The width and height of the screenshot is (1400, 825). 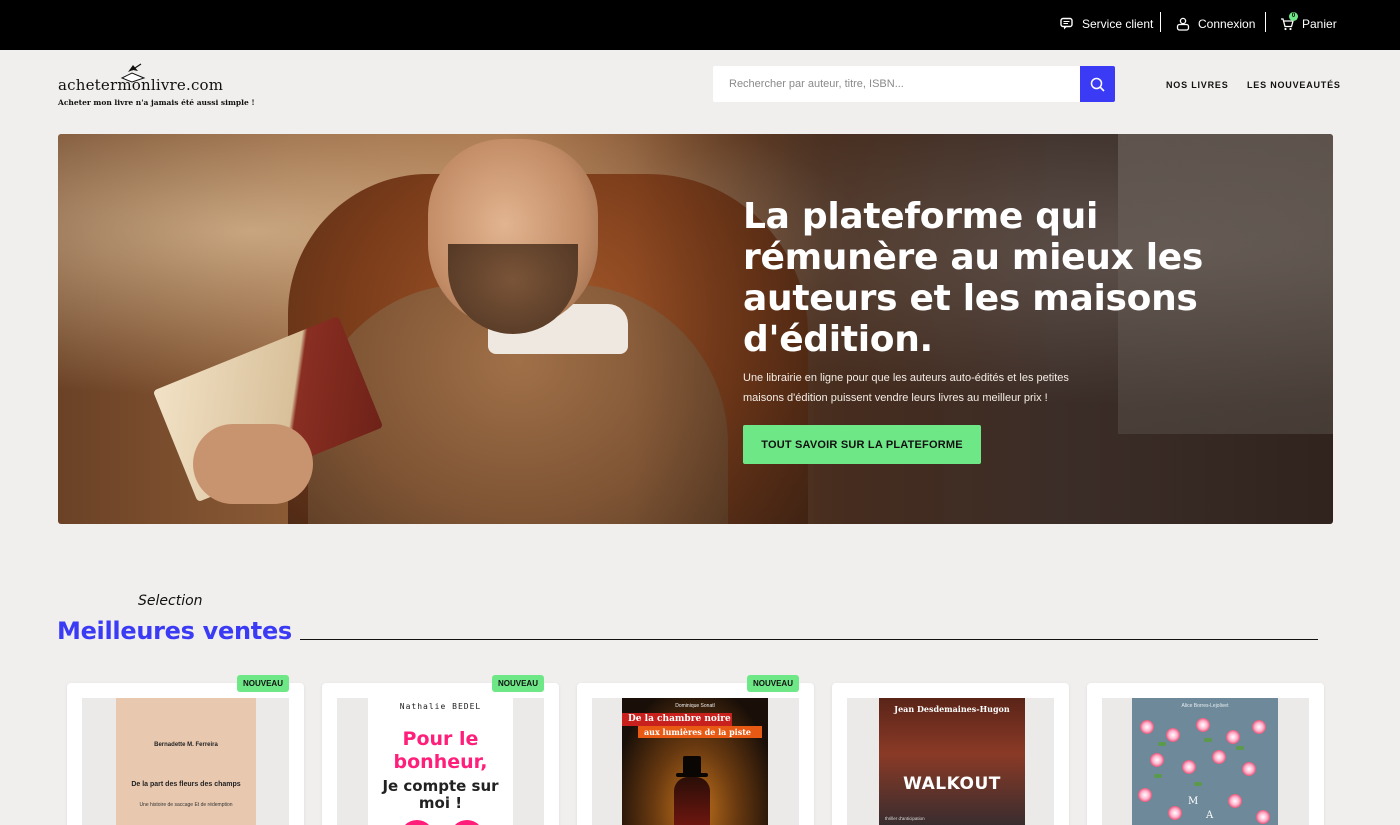 What do you see at coordinates (952, 784) in the screenshot?
I see `cover-title: WALKOUT` at bounding box center [952, 784].